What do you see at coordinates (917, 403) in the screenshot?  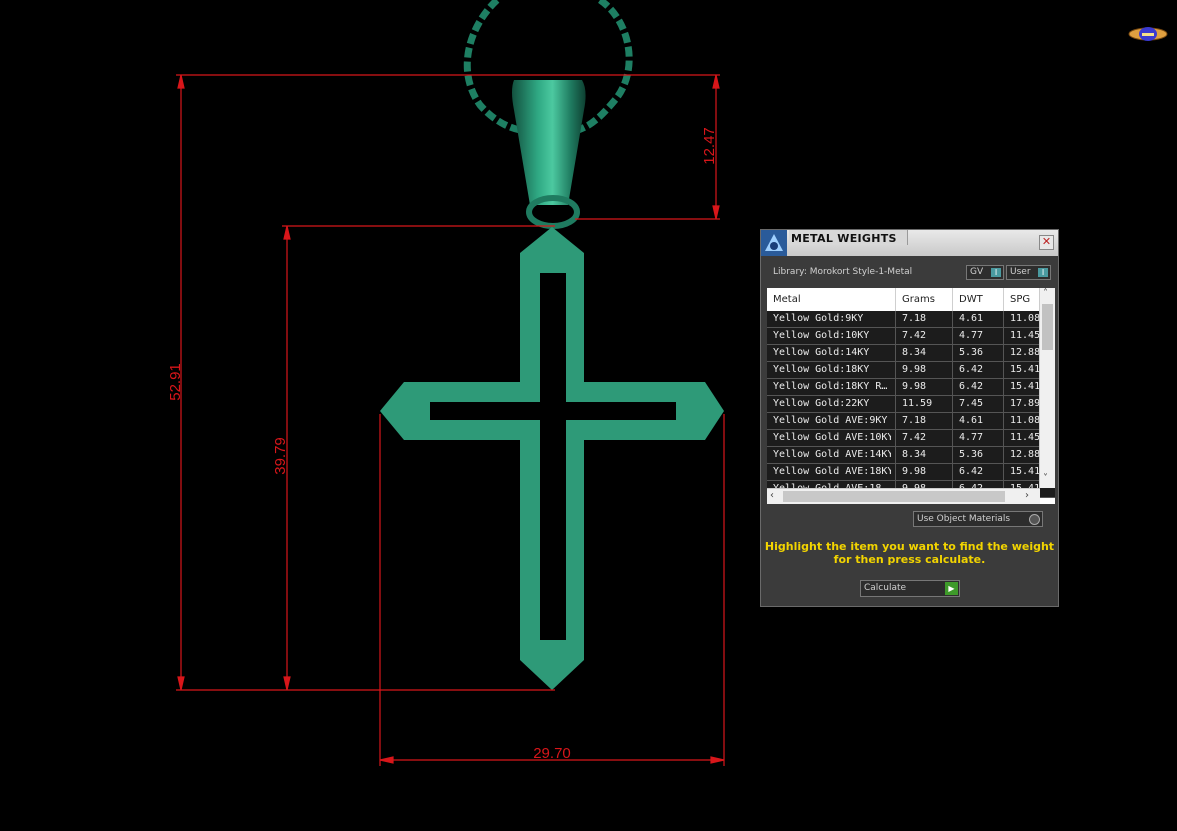 I see `cell-grams: 11.59` at bounding box center [917, 403].